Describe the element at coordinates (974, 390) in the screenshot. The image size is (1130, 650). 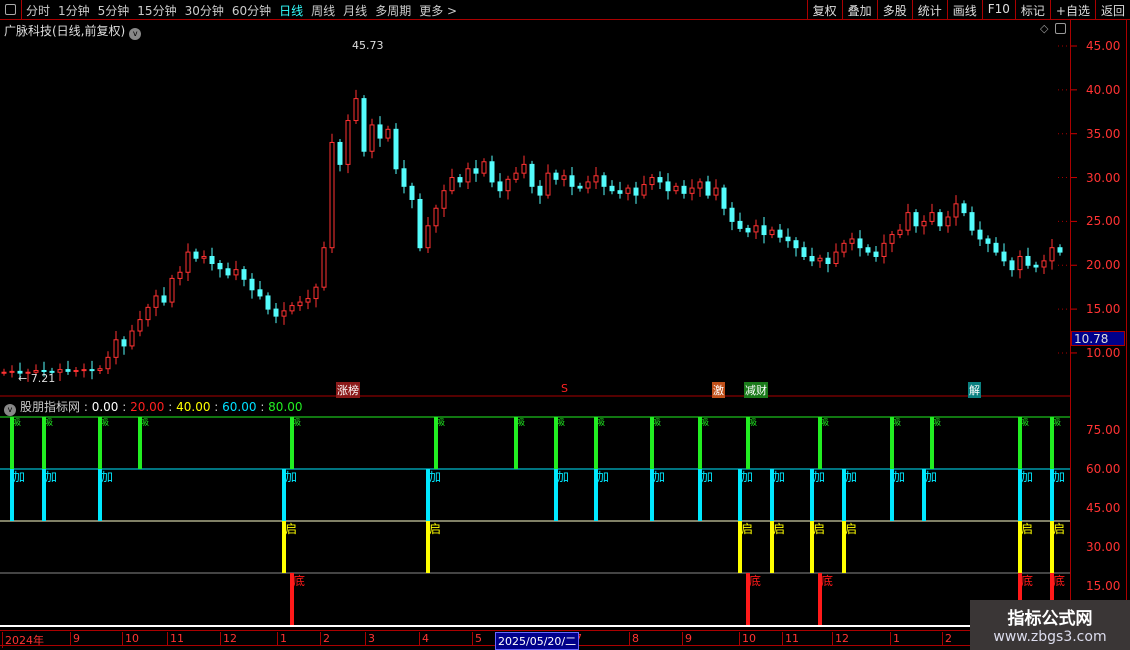
I see `event-tag: 解` at that location.